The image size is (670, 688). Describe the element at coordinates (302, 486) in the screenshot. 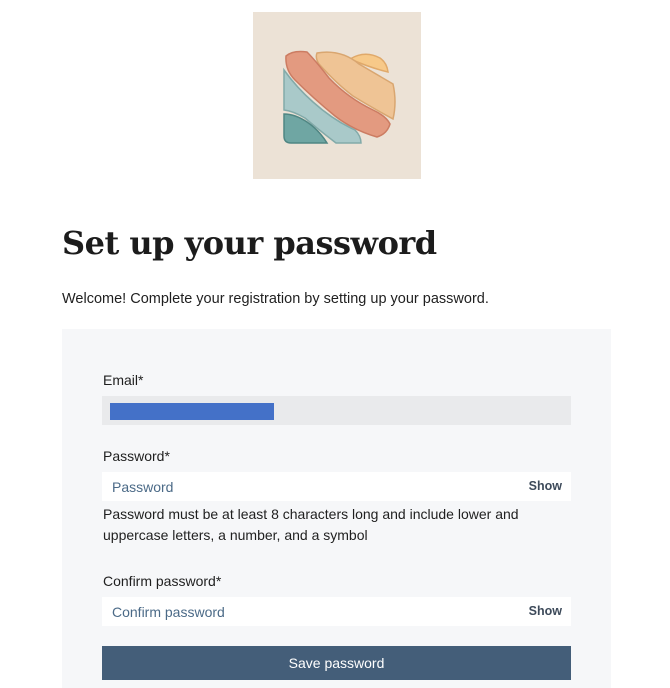

I see `password-input` at that location.